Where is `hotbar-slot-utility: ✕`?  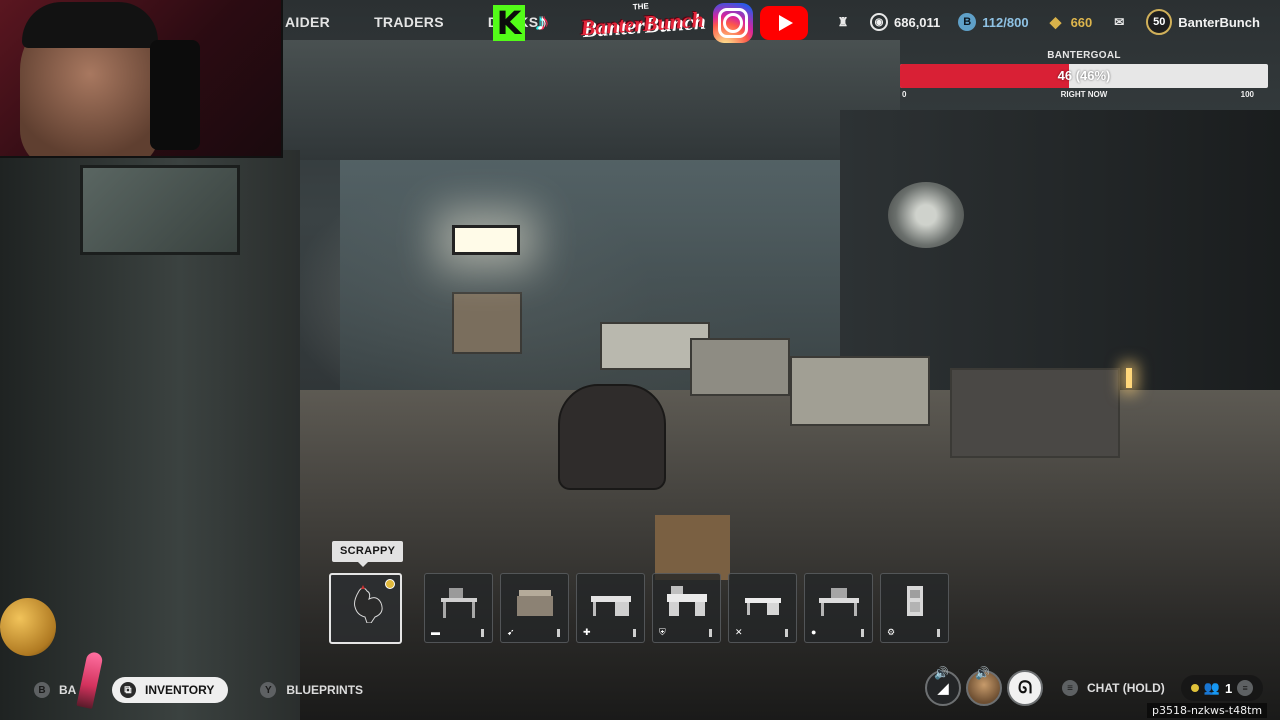 hotbar-slot-utility: ✕ is located at coordinates (762, 608).